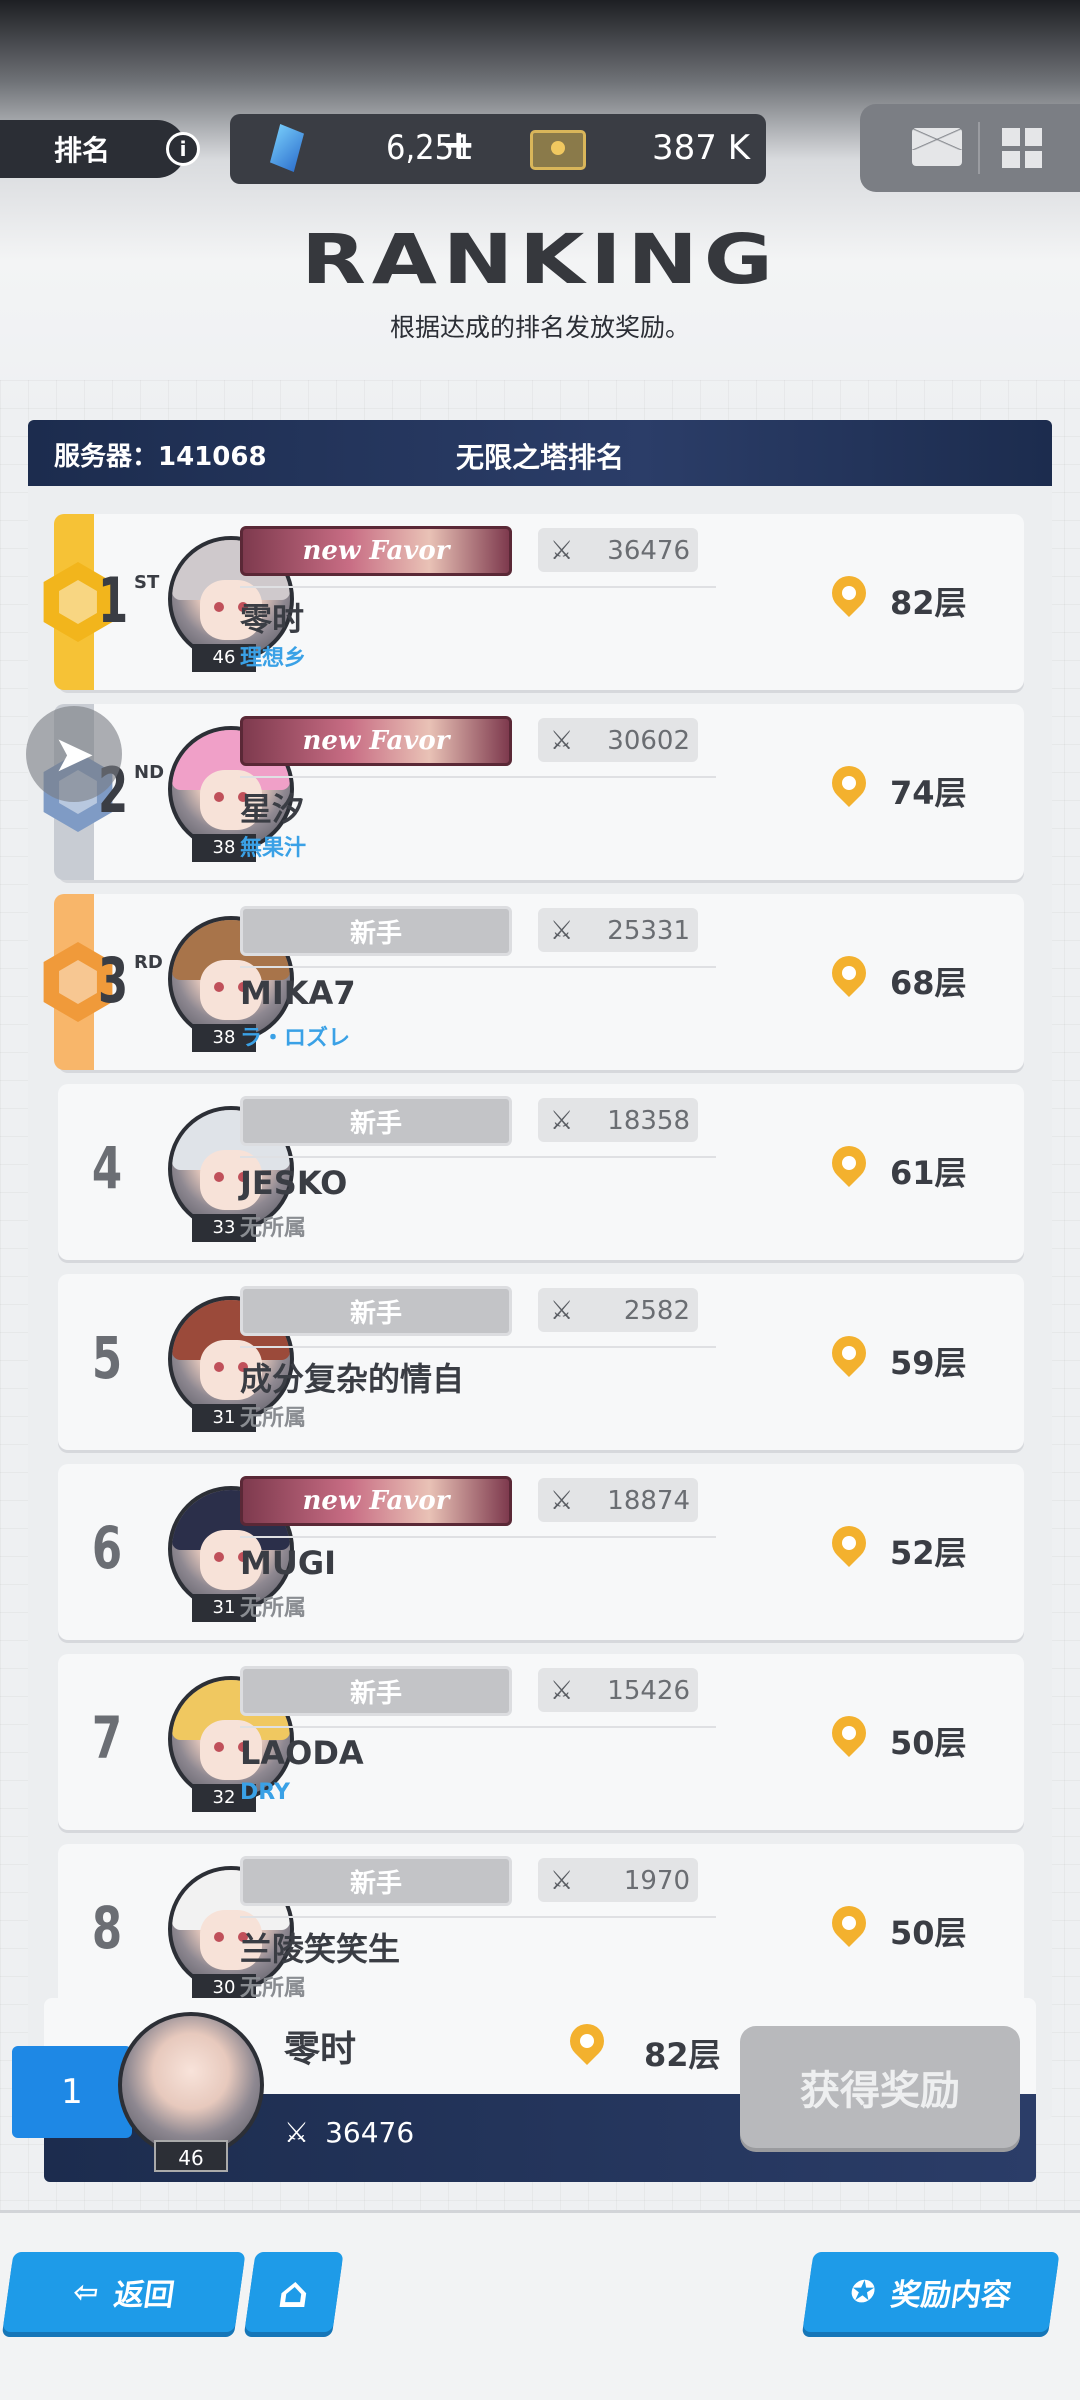 This screenshot has width=1080, height=2400. I want to click on guild-name: 無果汁, so click(273, 848).